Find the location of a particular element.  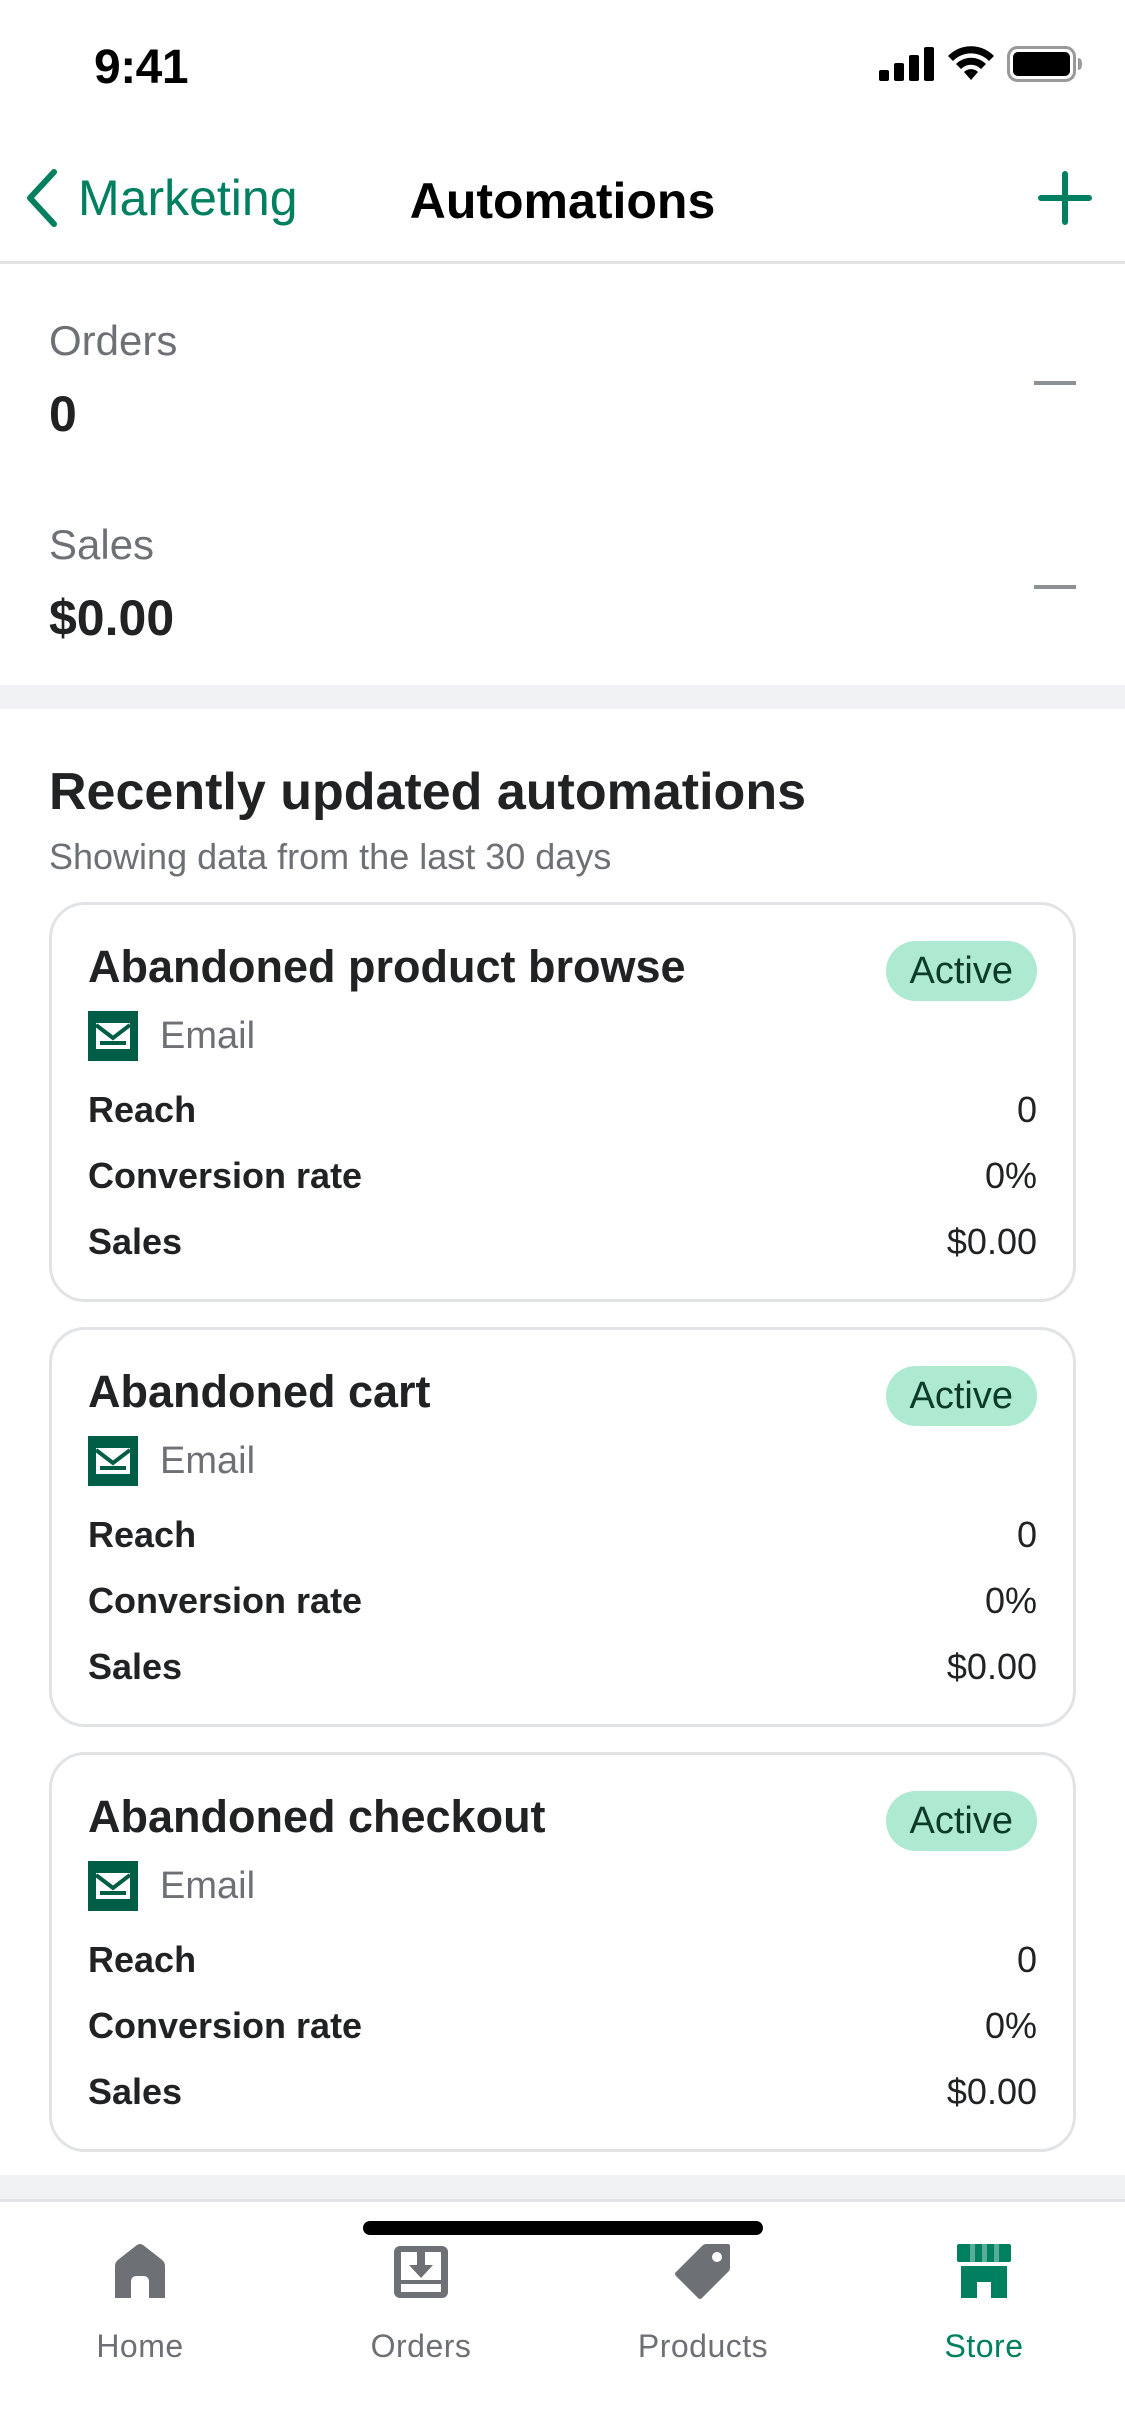

tab-products: Products is located at coordinates (703, 2301).